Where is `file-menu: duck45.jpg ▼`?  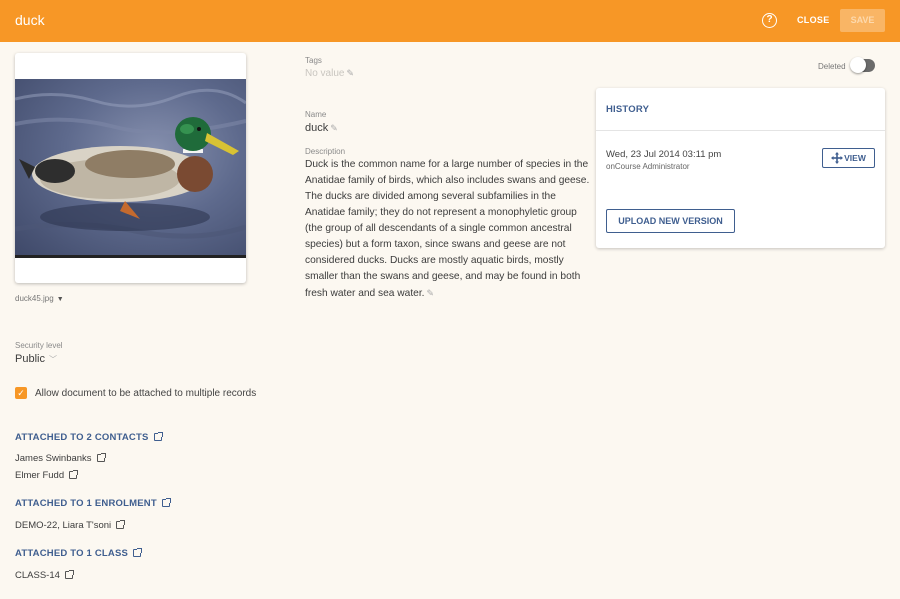 file-menu: duck45.jpg ▼ is located at coordinates (39, 298).